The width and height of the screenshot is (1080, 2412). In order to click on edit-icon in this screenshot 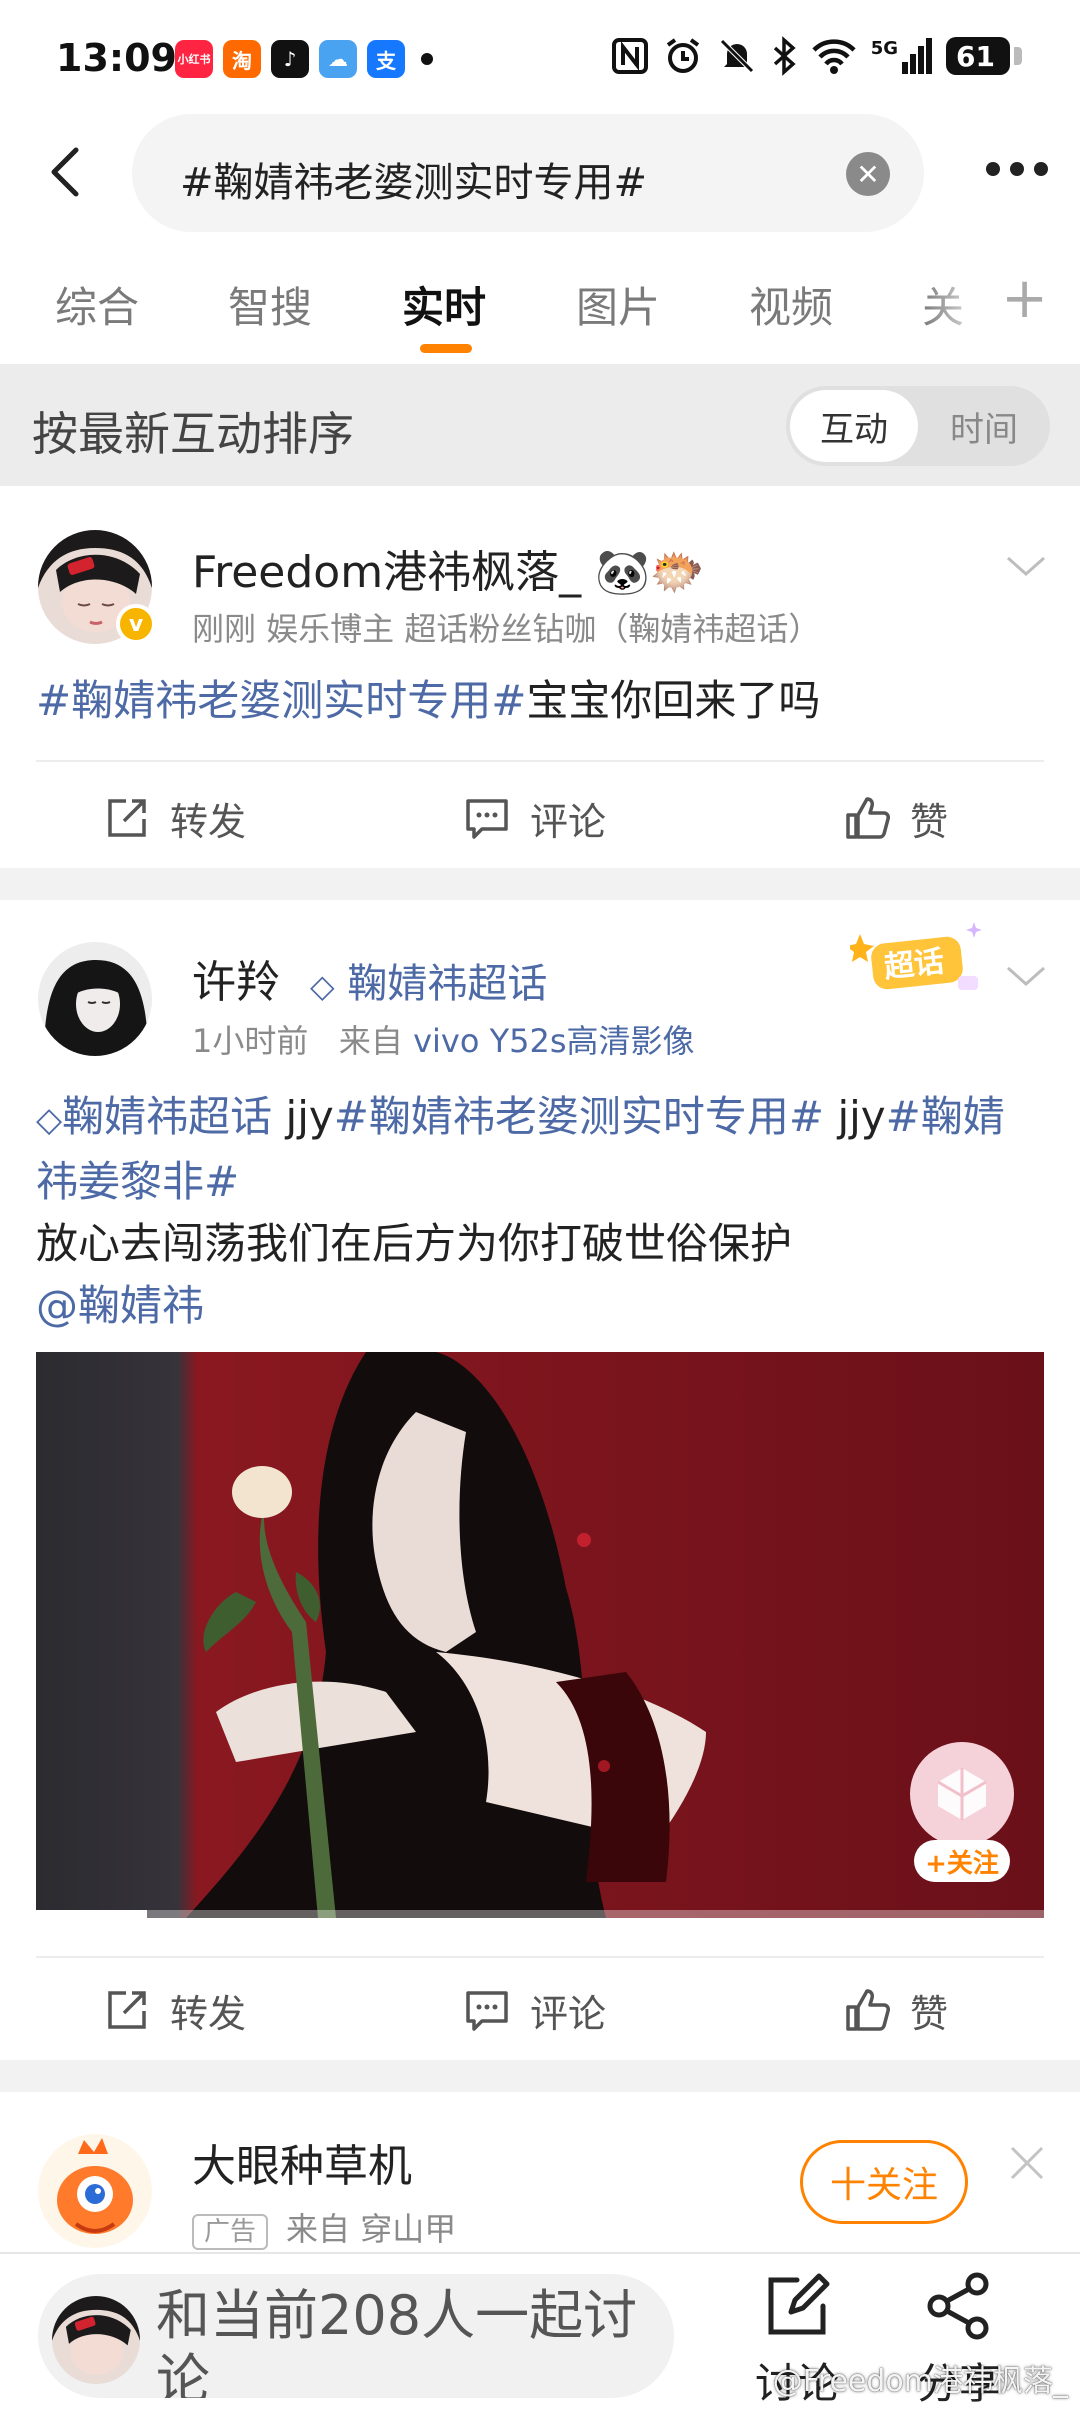, I will do `click(799, 2304)`.